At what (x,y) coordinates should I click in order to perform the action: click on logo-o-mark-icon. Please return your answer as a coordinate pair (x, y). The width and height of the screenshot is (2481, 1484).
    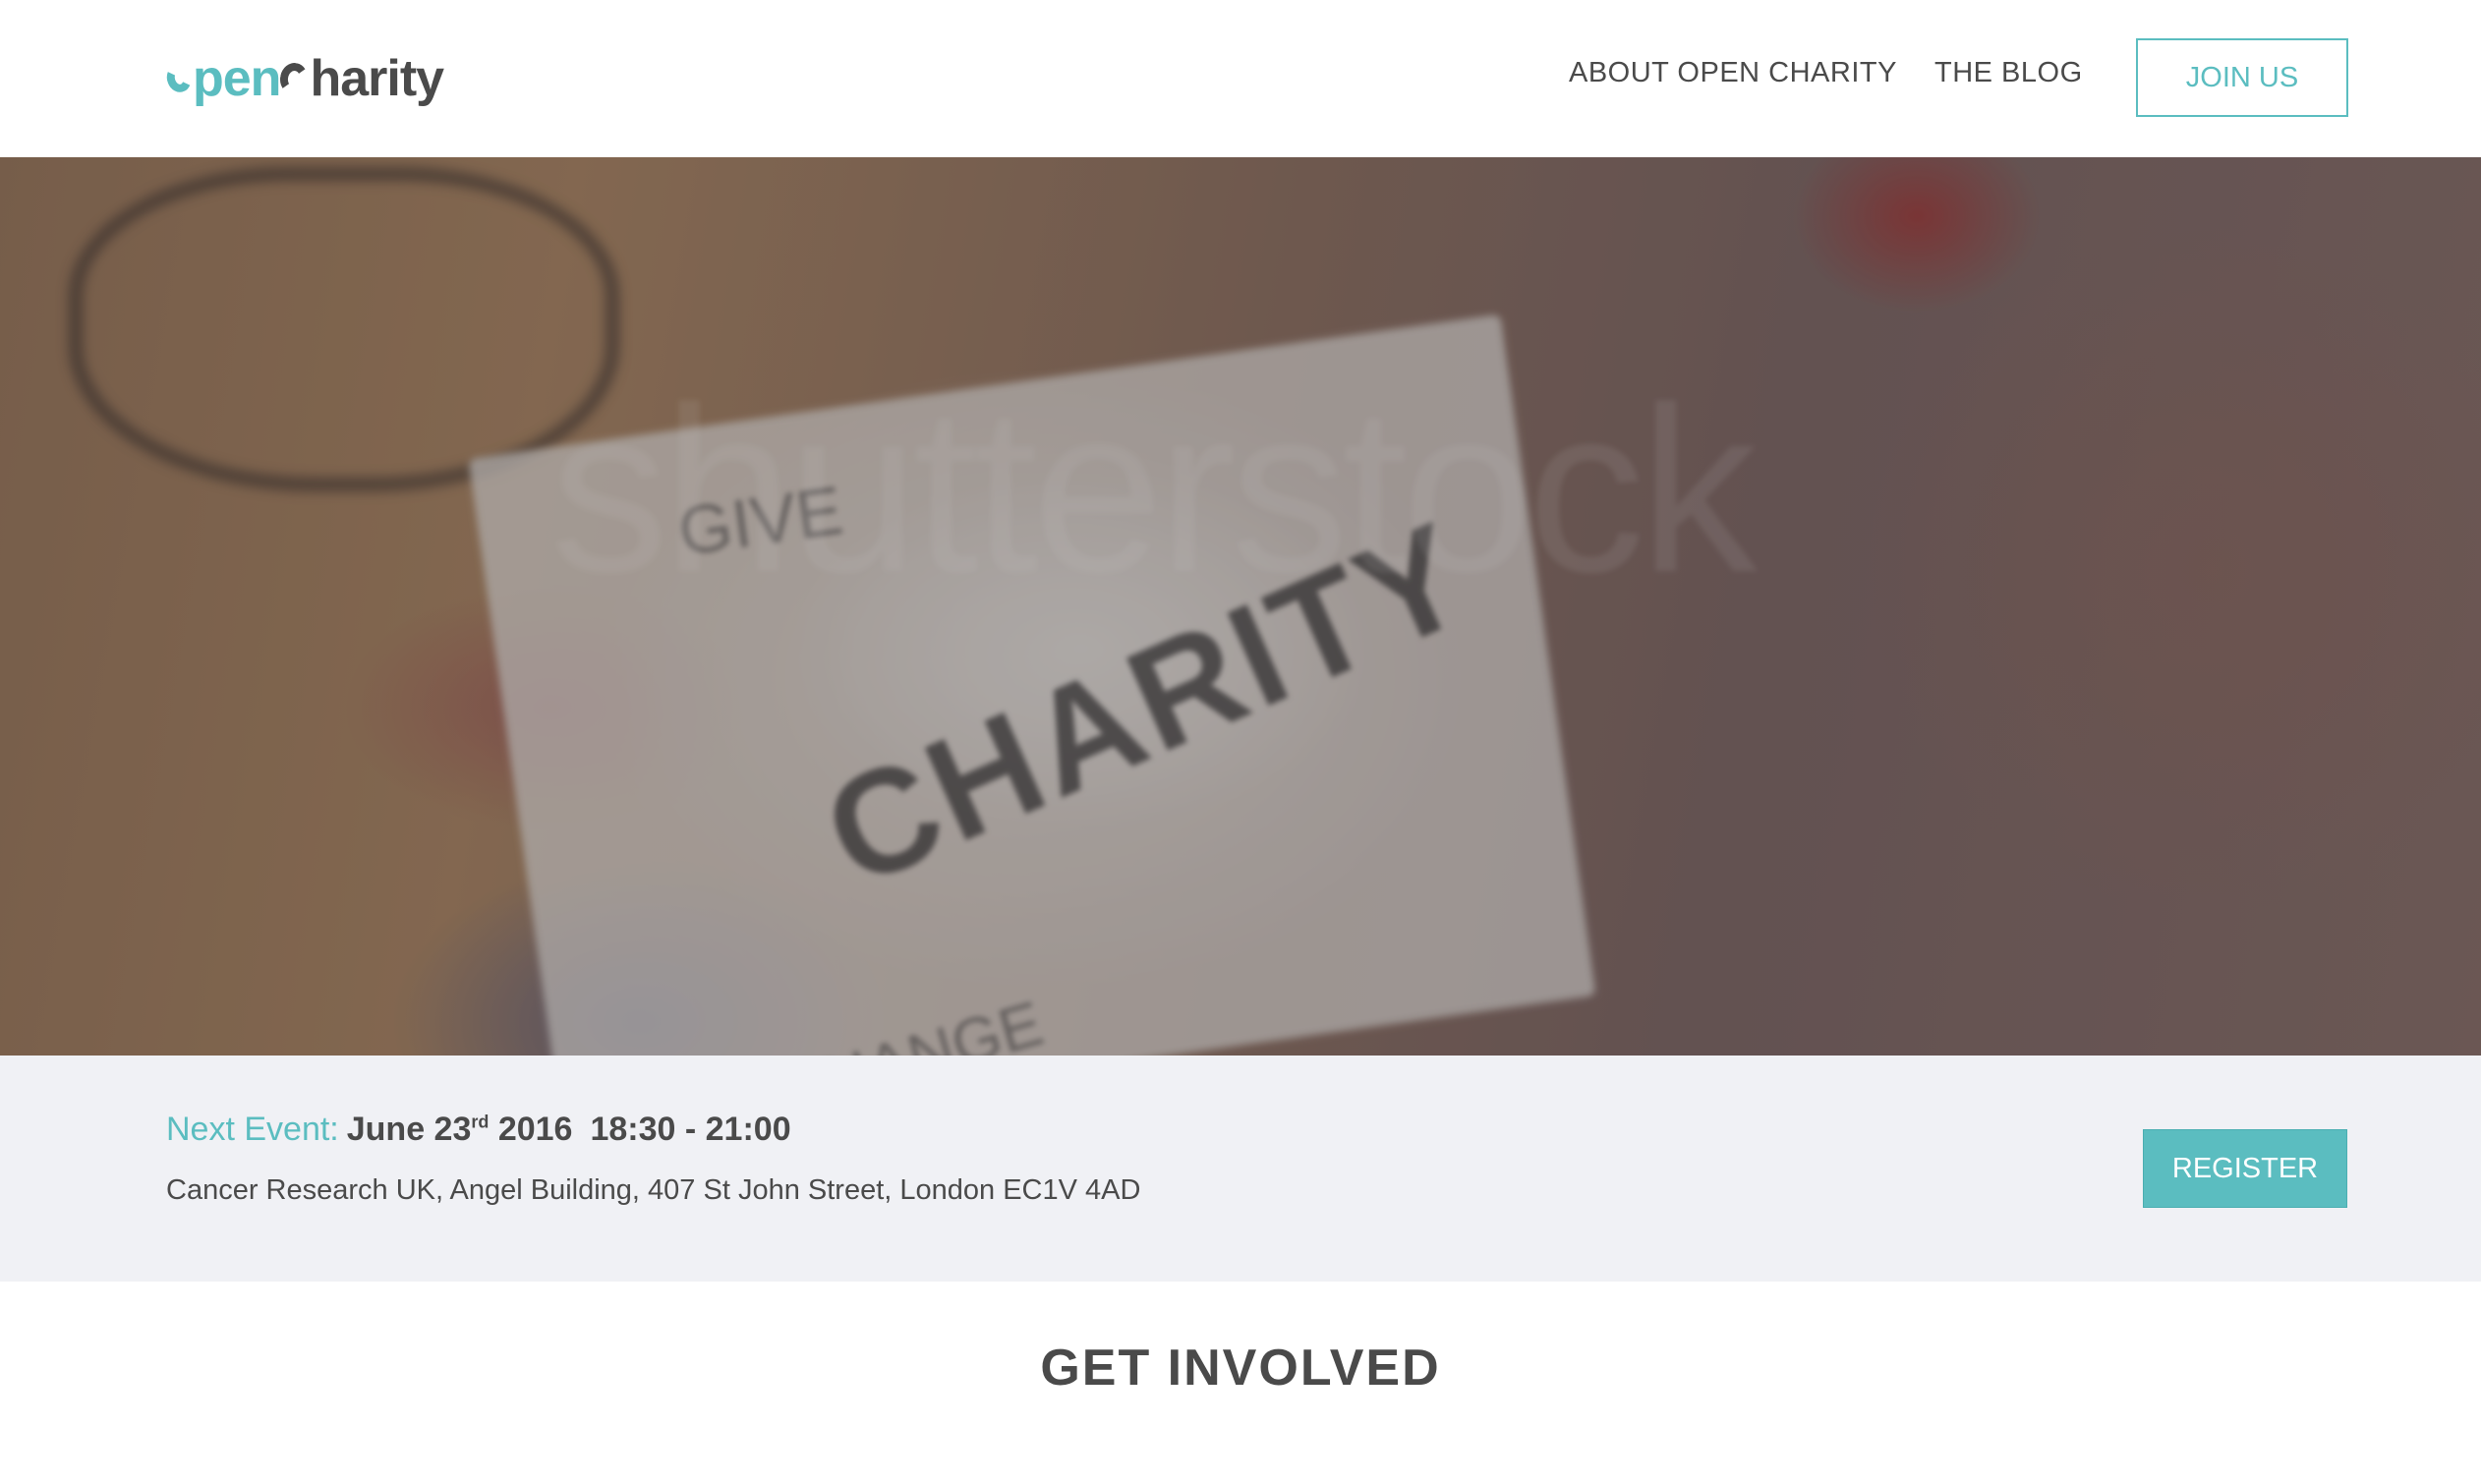
    Looking at the image, I should click on (179, 78).